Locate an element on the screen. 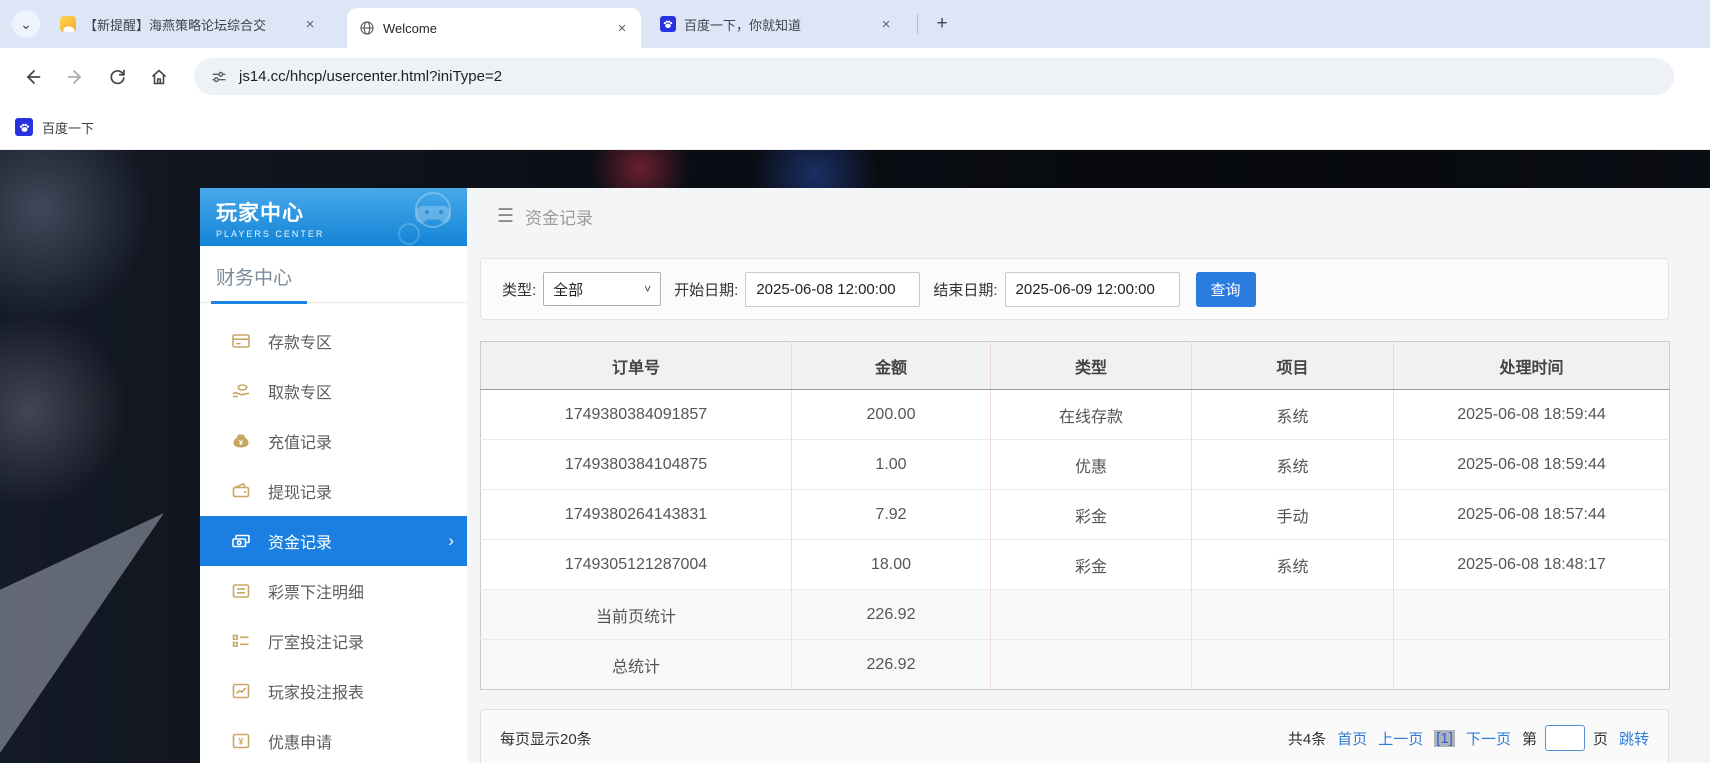 The height and width of the screenshot is (763, 1710). tab-search-button: ⌄ is located at coordinates (26, 24).